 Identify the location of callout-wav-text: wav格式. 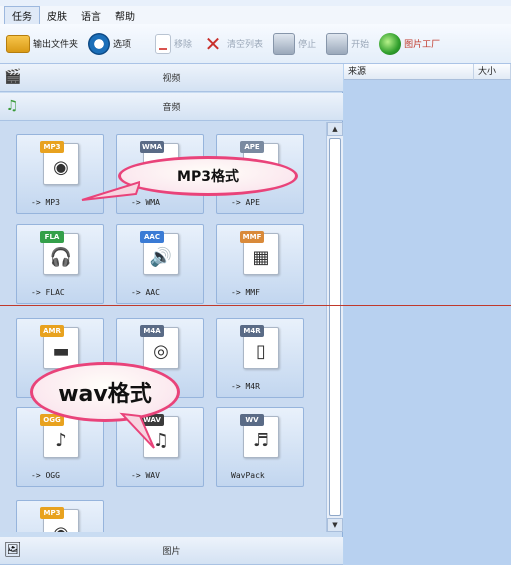
(105, 394).